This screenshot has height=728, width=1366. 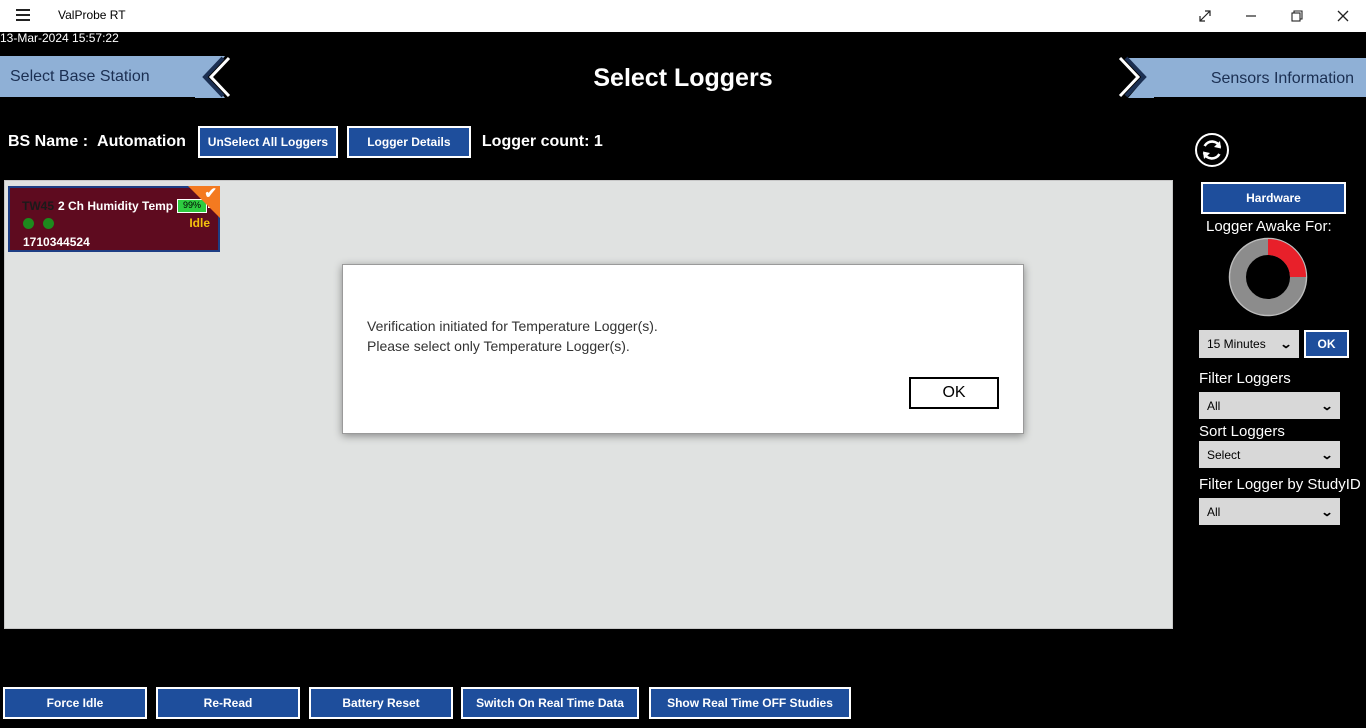 I want to click on battery-reset-button: Battery Reset, so click(x=381, y=703).